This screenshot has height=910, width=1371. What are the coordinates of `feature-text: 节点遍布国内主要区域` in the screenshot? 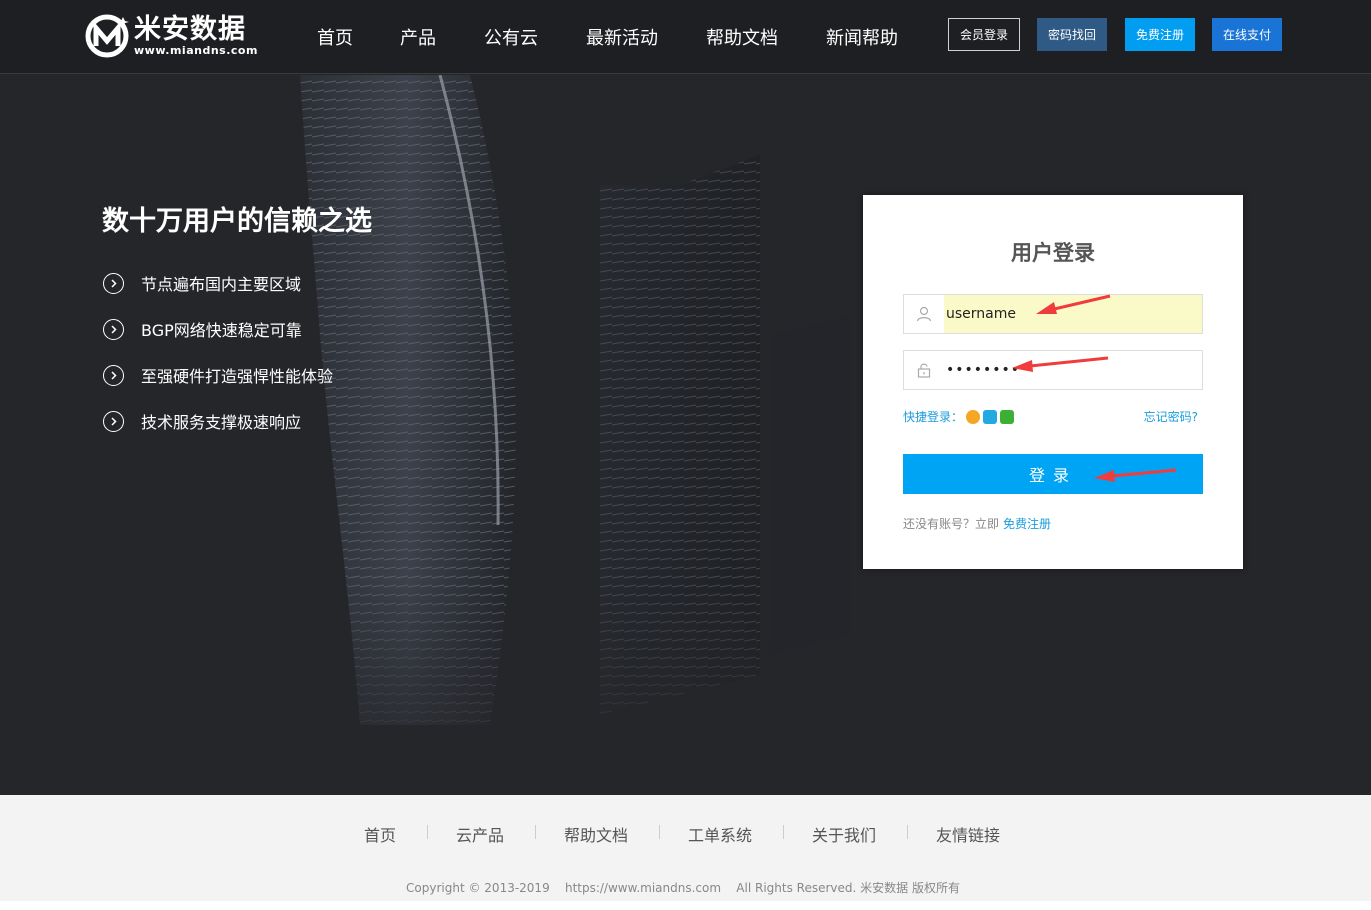 It's located at (221, 284).